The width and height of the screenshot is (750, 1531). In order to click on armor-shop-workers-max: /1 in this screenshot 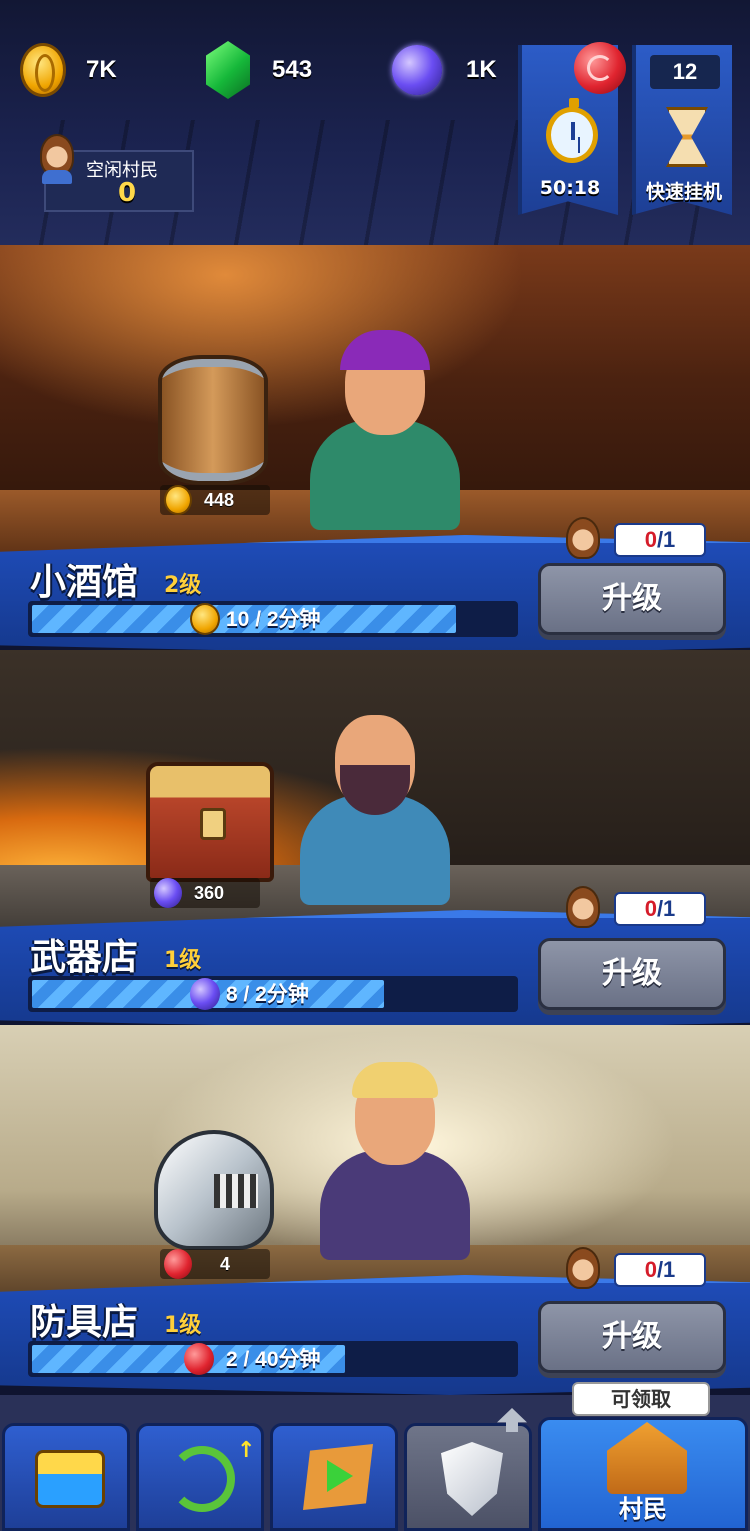, I will do `click(666, 1269)`.